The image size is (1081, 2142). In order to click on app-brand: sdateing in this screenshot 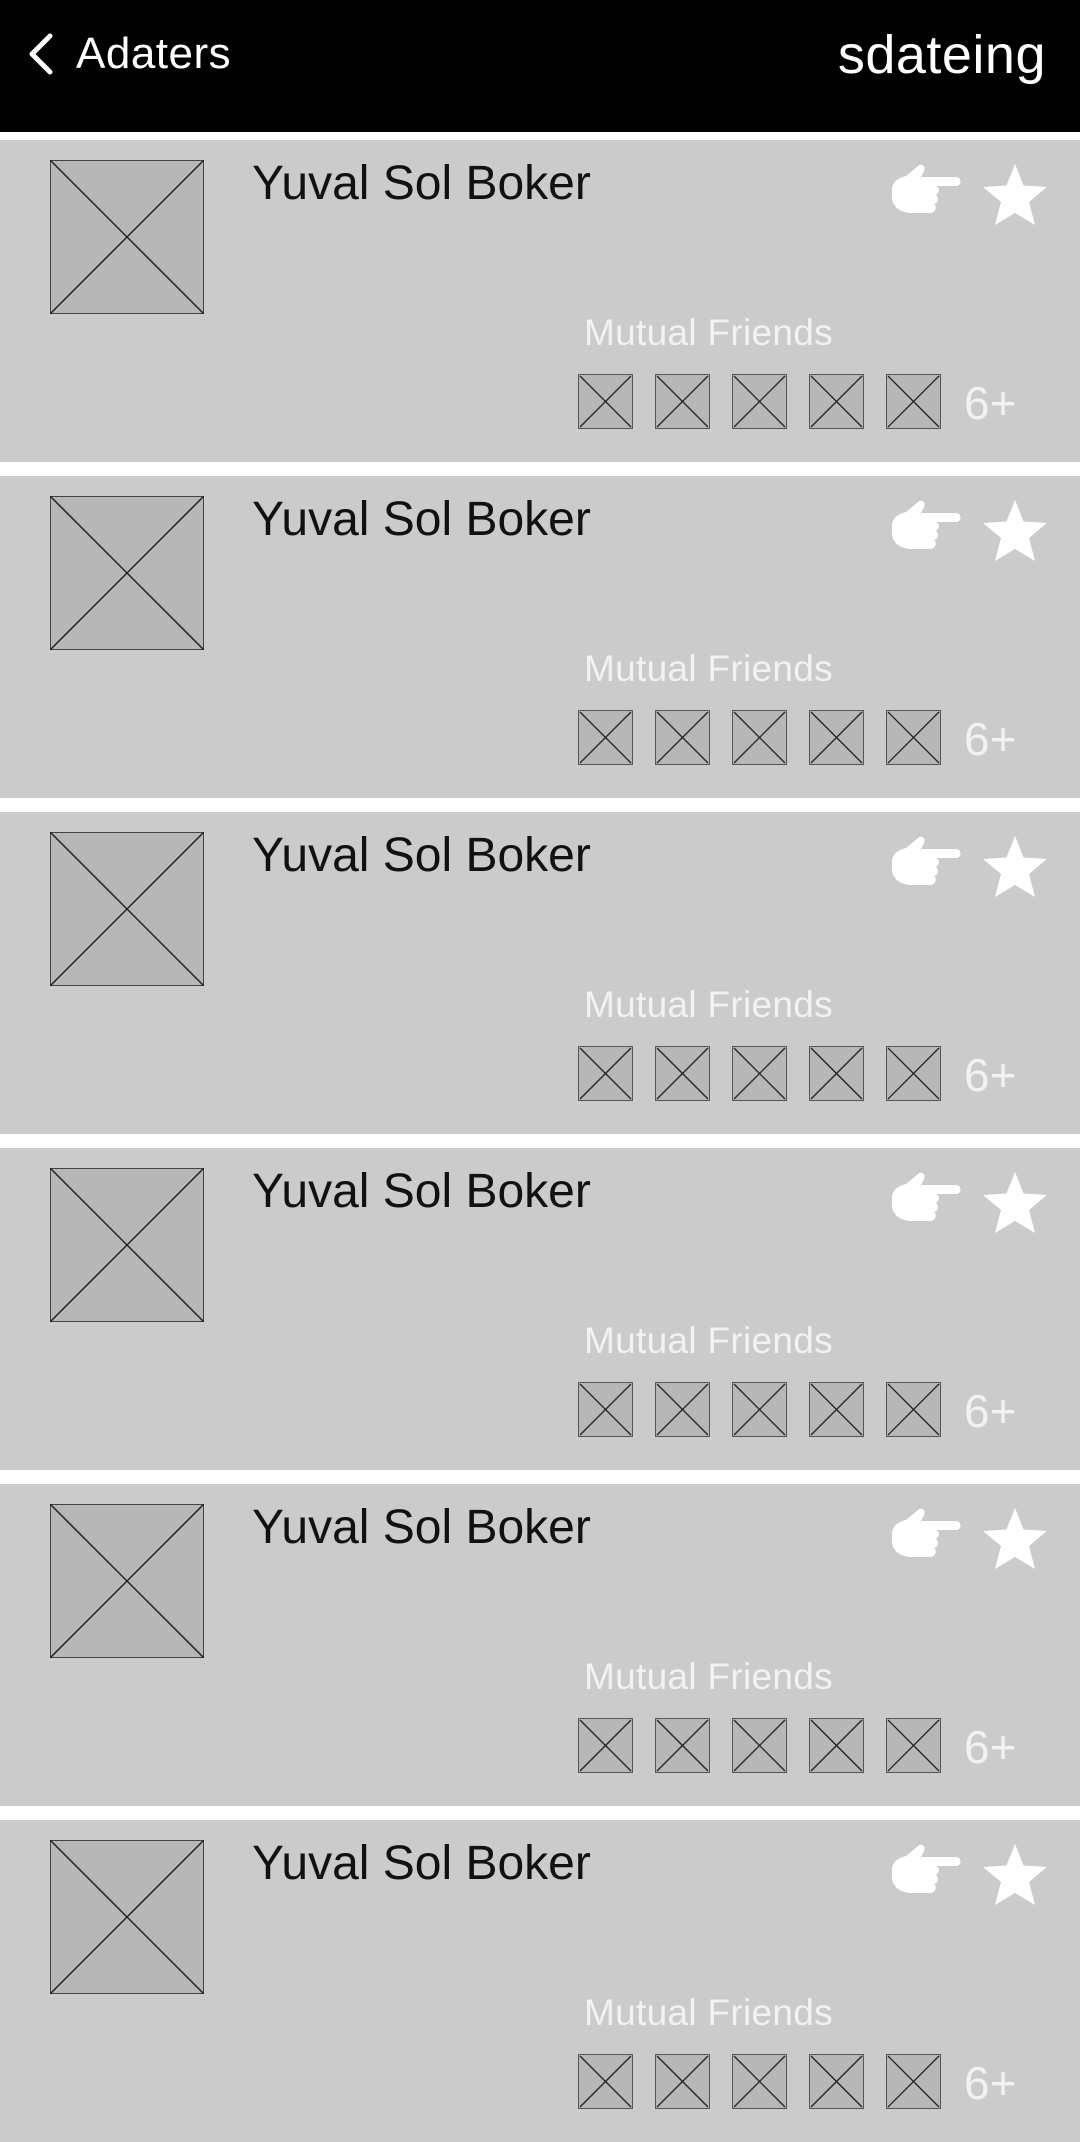, I will do `click(941, 55)`.